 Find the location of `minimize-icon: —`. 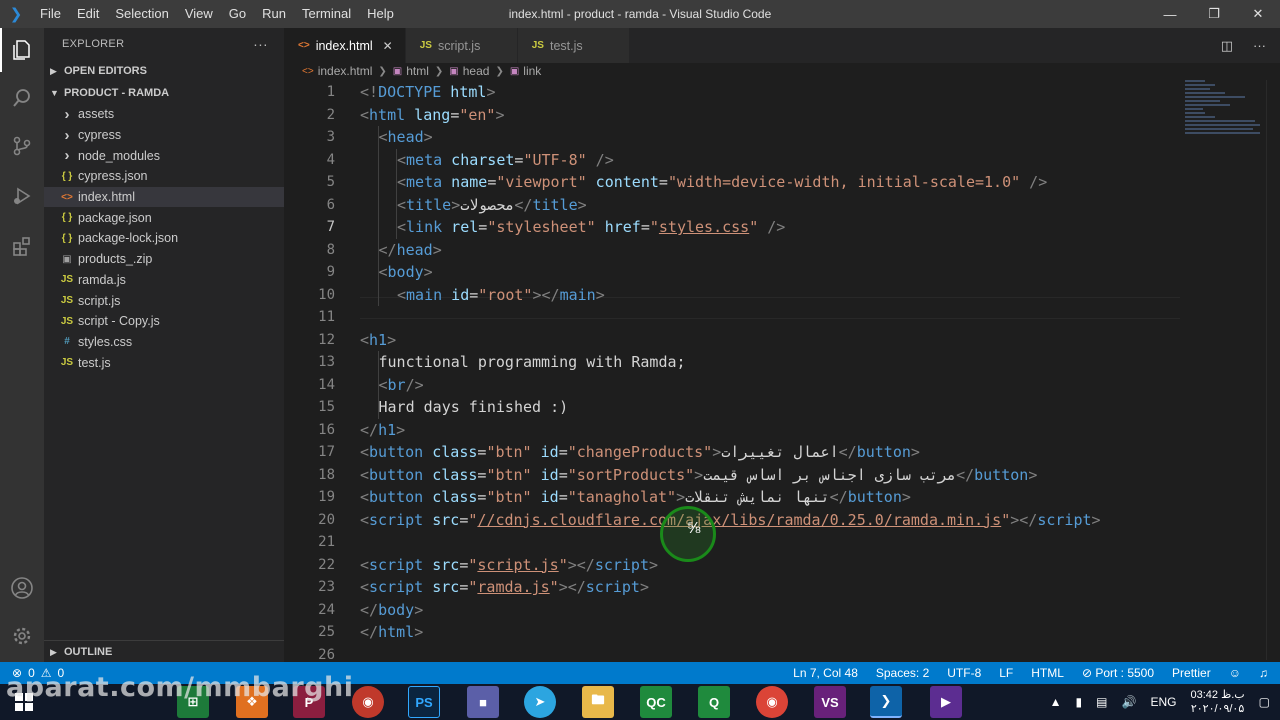

minimize-icon: — is located at coordinates (1170, 14).